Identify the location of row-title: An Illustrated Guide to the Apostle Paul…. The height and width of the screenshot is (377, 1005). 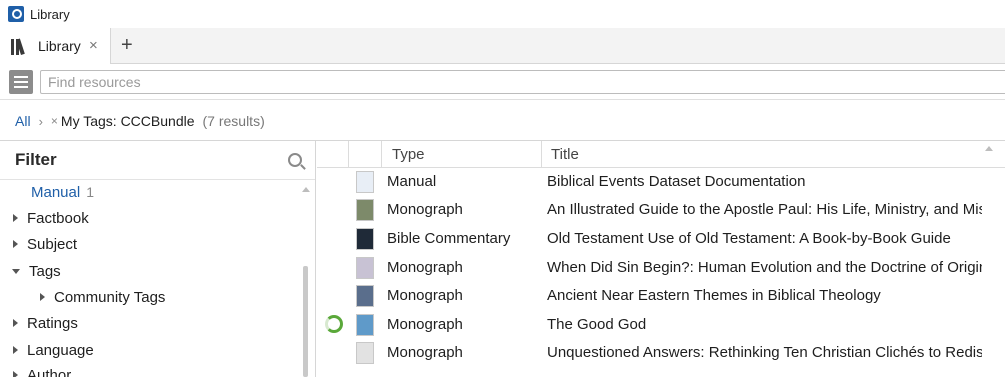
(764, 209).